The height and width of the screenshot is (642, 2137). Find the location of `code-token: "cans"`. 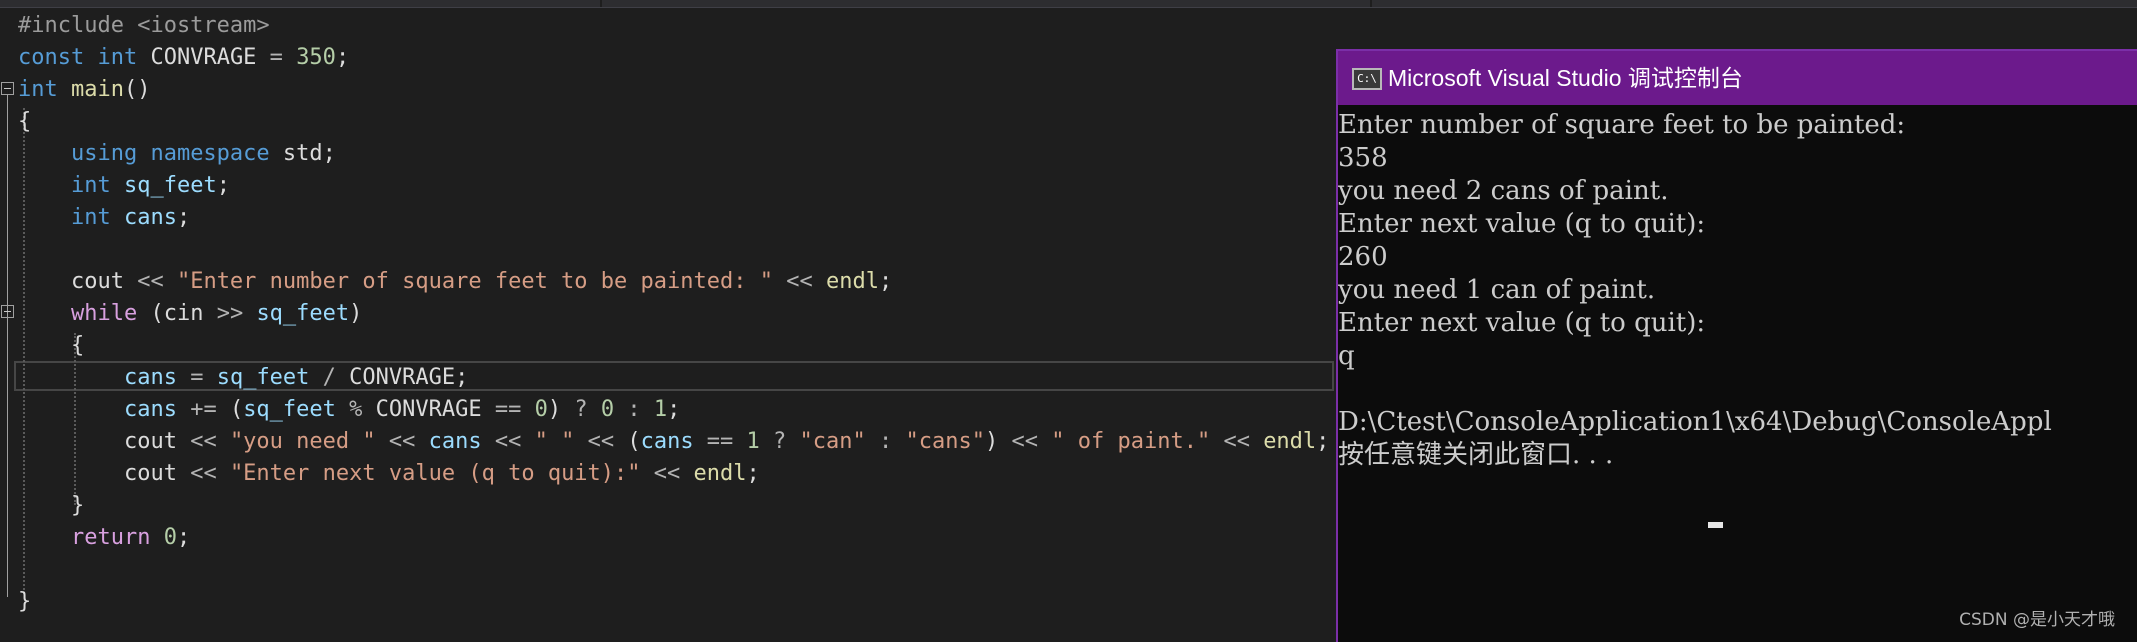

code-token: "cans" is located at coordinates (945, 441).